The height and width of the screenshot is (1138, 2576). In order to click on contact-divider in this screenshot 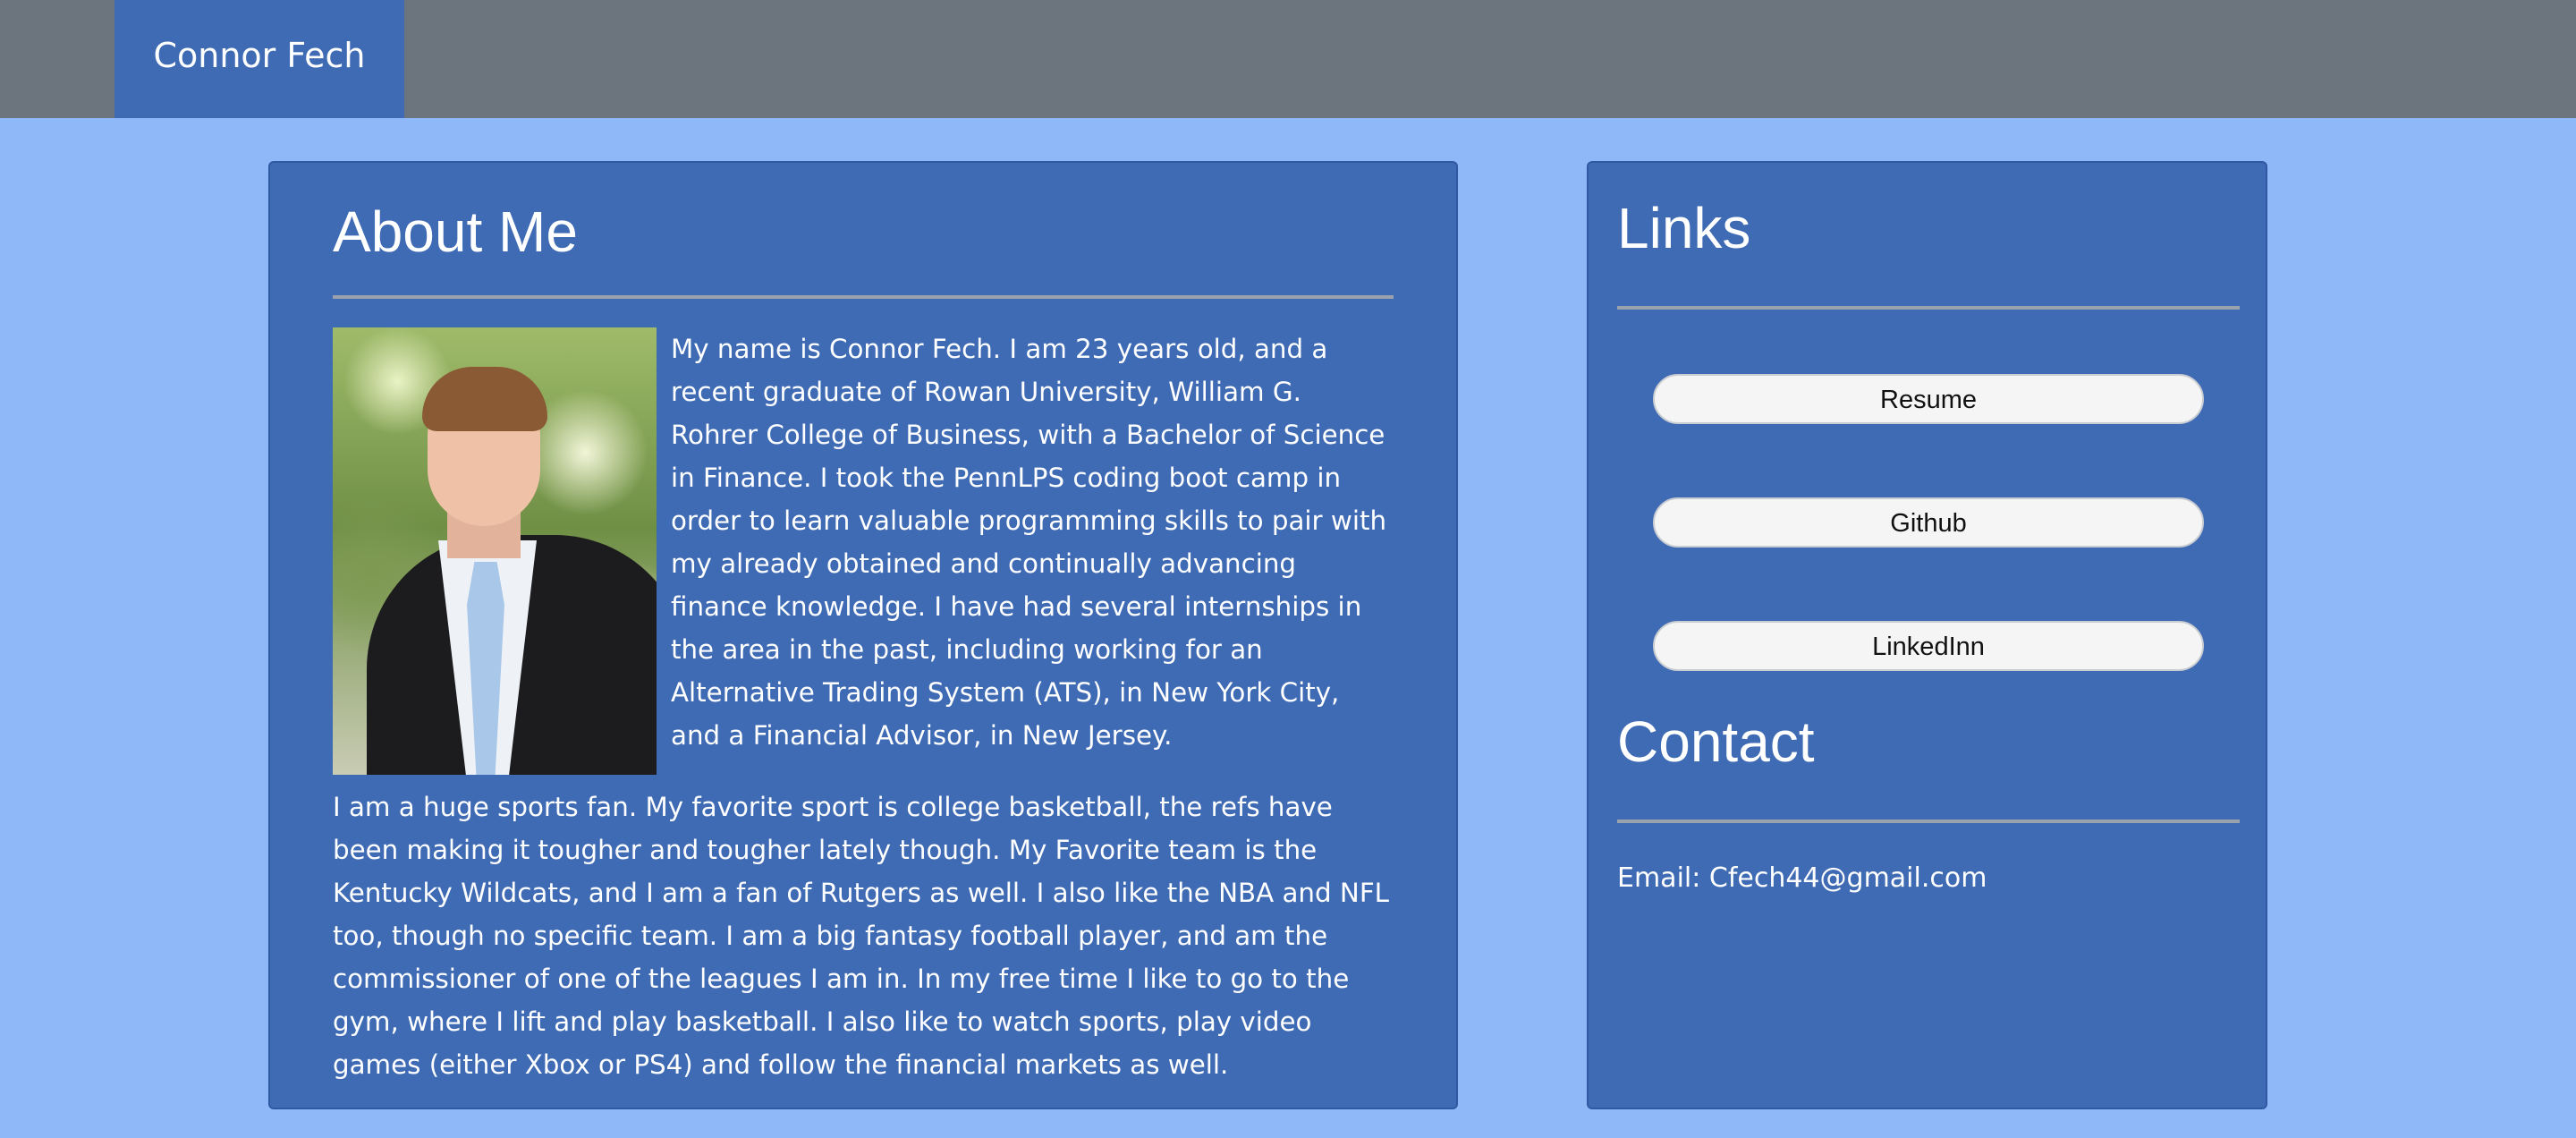, I will do `click(1928, 821)`.